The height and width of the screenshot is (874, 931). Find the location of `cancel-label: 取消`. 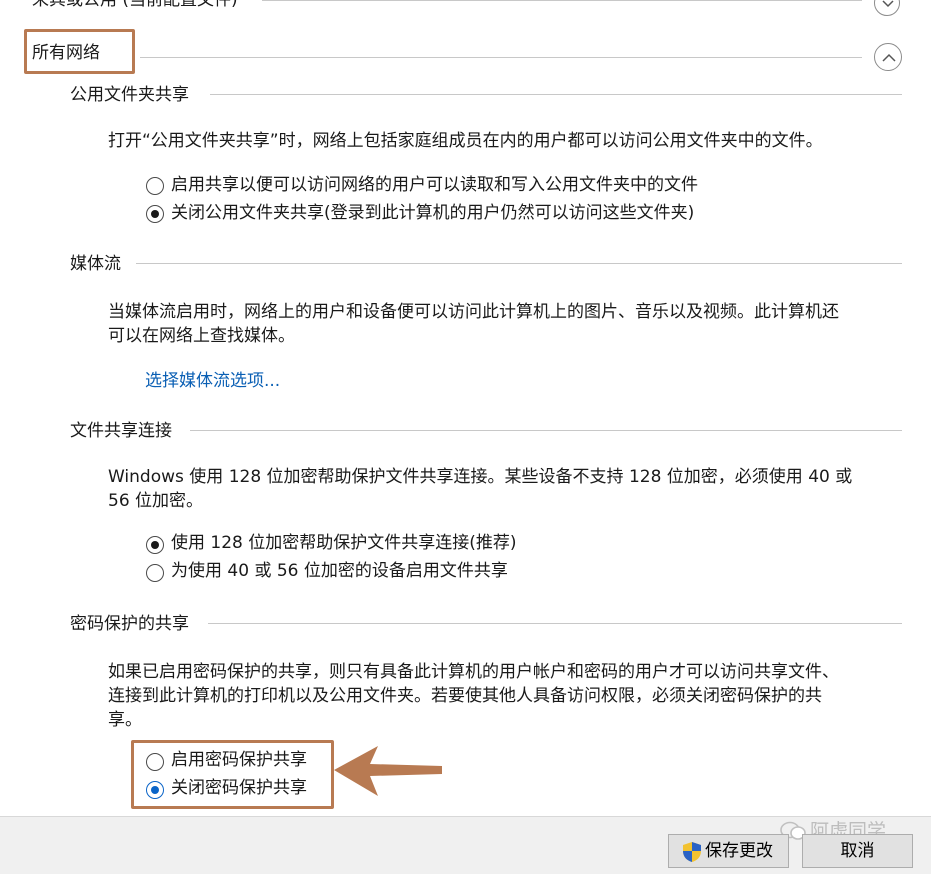

cancel-label: 取消 is located at coordinates (857, 851).